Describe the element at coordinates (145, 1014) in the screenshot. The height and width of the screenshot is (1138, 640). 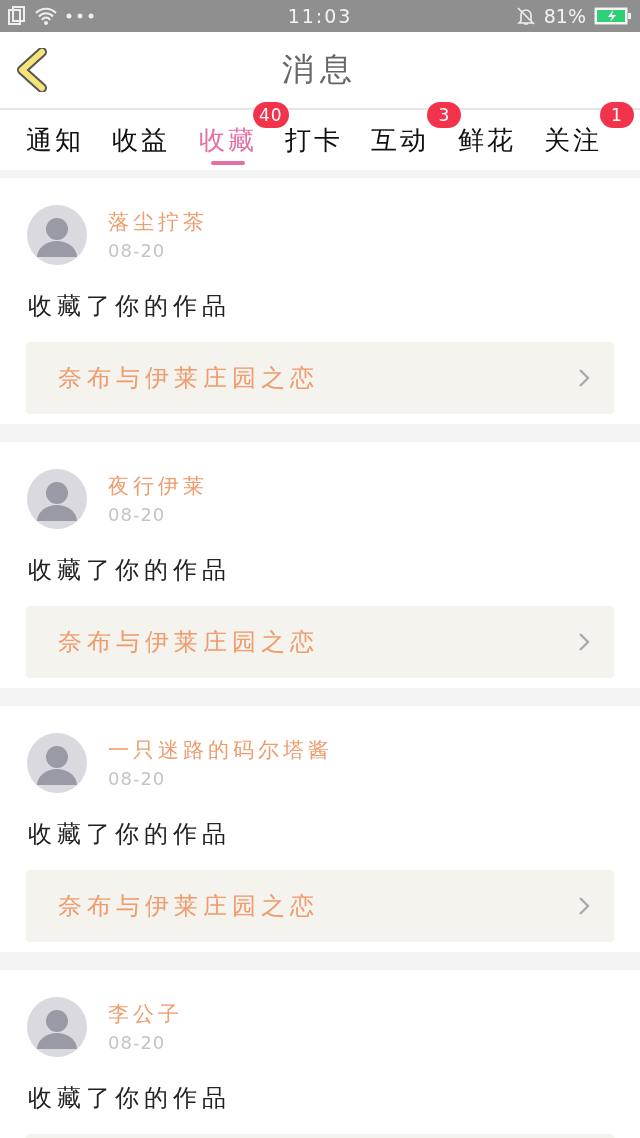
I see `user-name: 李公子` at that location.